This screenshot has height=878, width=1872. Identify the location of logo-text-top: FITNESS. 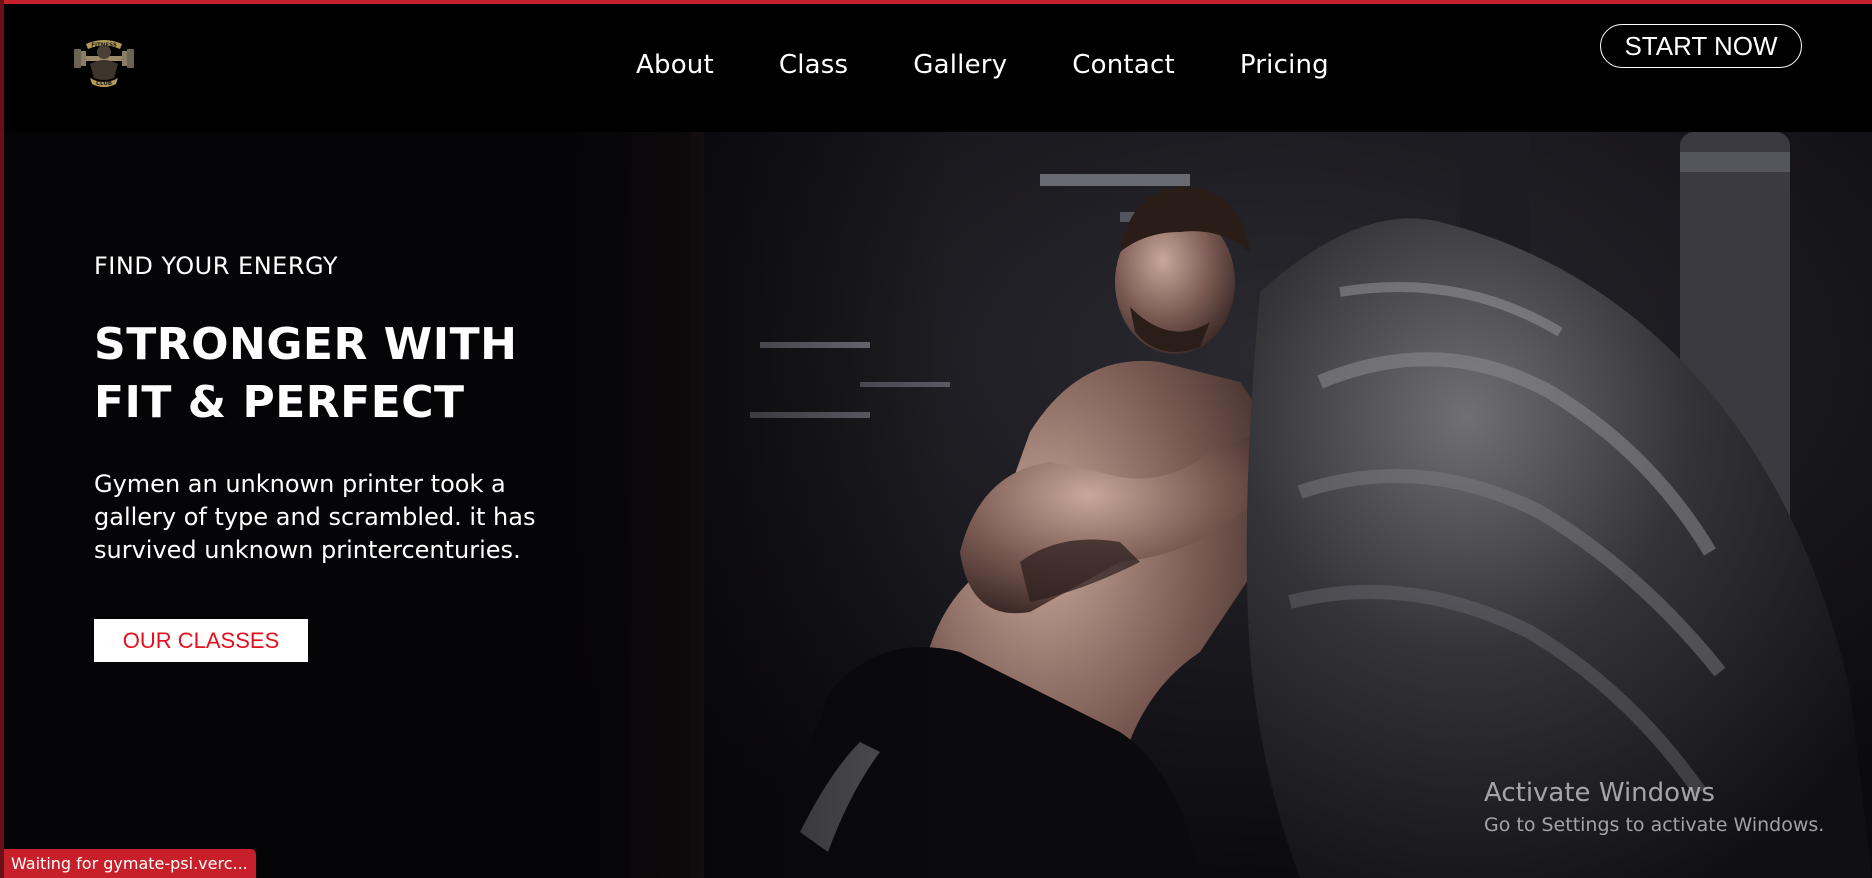
(104, 46).